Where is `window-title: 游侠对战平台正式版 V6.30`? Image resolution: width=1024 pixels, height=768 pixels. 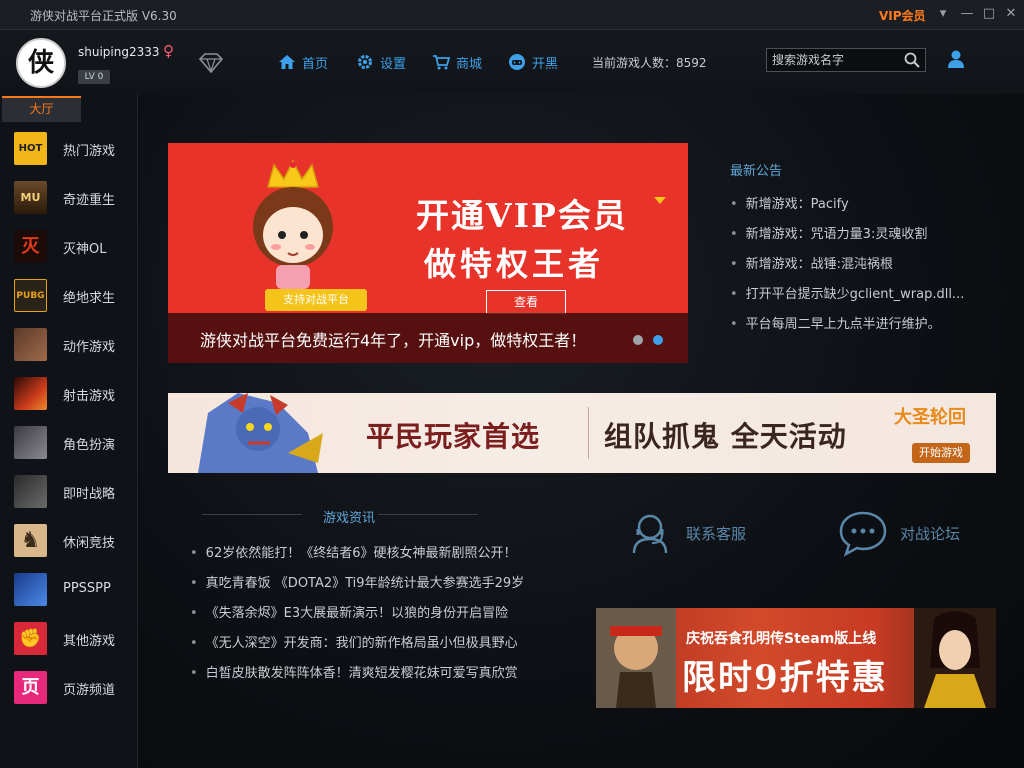 window-title: 游侠对战平台正式版 V6.30 is located at coordinates (103, 16).